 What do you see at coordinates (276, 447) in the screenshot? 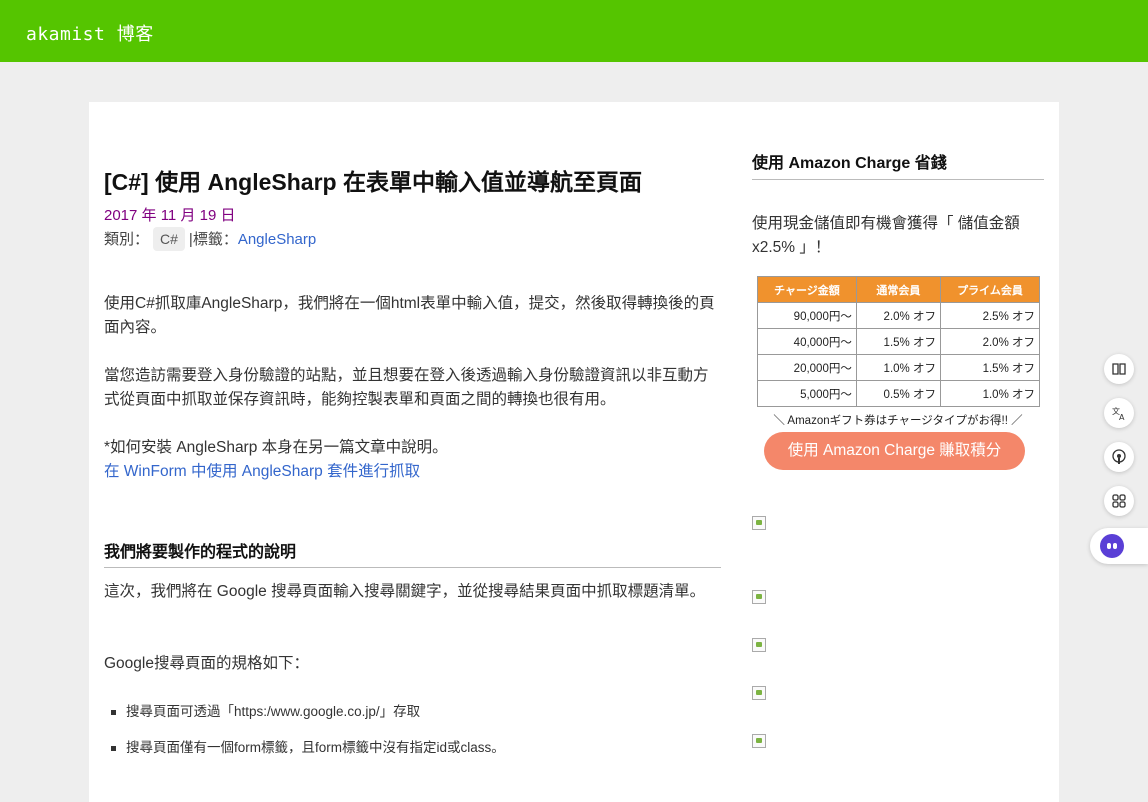
I see `install-note-text: *如何安裝 AngleSharp 本身在另一篇文章中說明。` at bounding box center [276, 447].